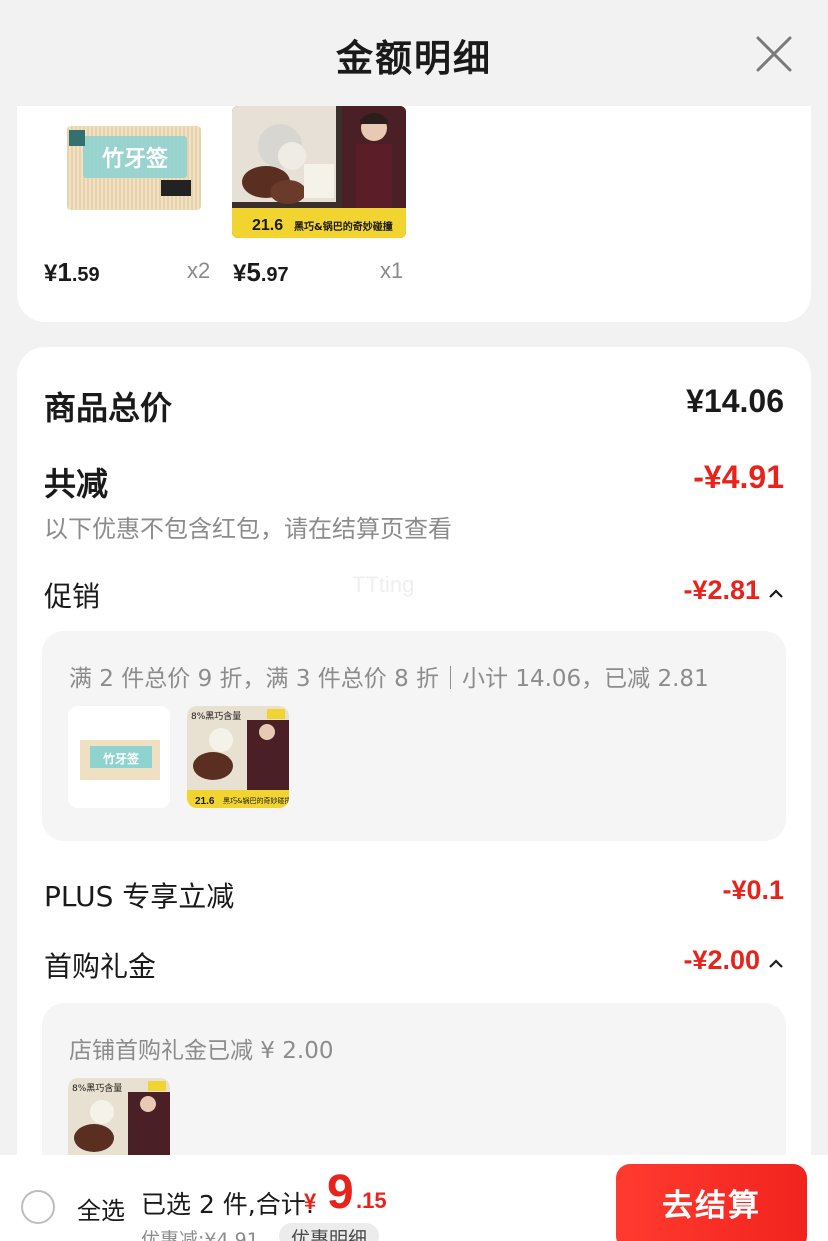 This screenshot has height=1241, width=828. Describe the element at coordinates (383, 584) in the screenshot. I see `watermark: TTting` at that location.